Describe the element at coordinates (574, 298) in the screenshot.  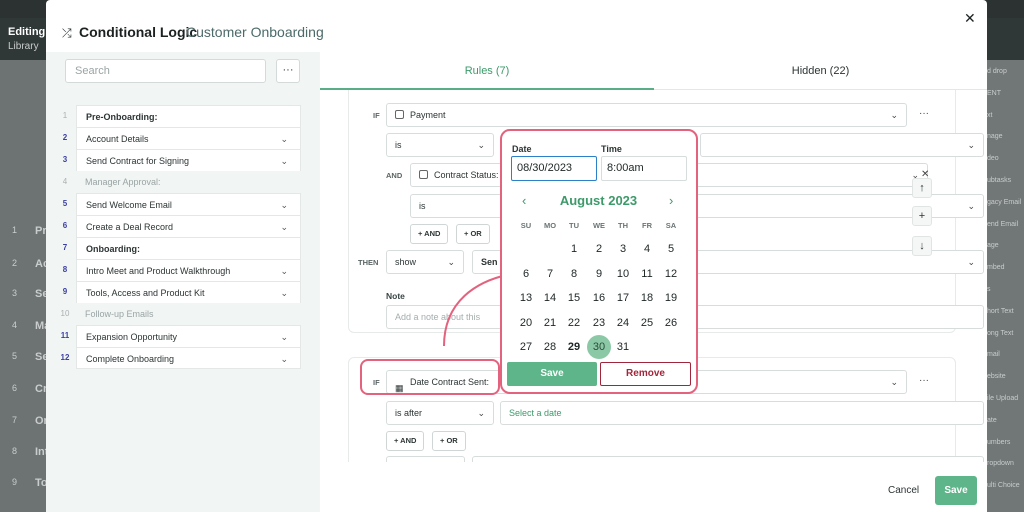
I see `calendar-day: 15` at that location.